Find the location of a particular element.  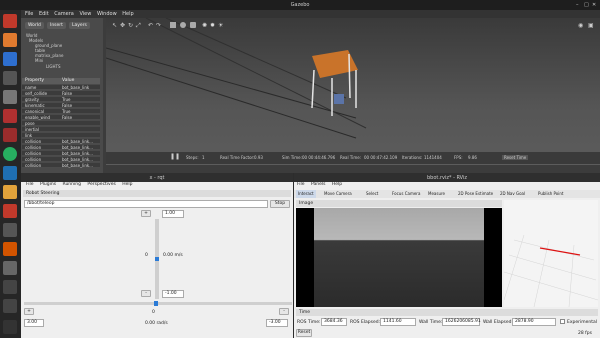

show-apps-icon is located at coordinates (10, 327).